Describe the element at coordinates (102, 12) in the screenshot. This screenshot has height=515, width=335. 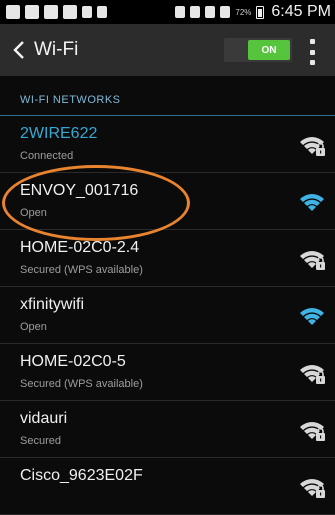
I see `shield-icon` at that location.